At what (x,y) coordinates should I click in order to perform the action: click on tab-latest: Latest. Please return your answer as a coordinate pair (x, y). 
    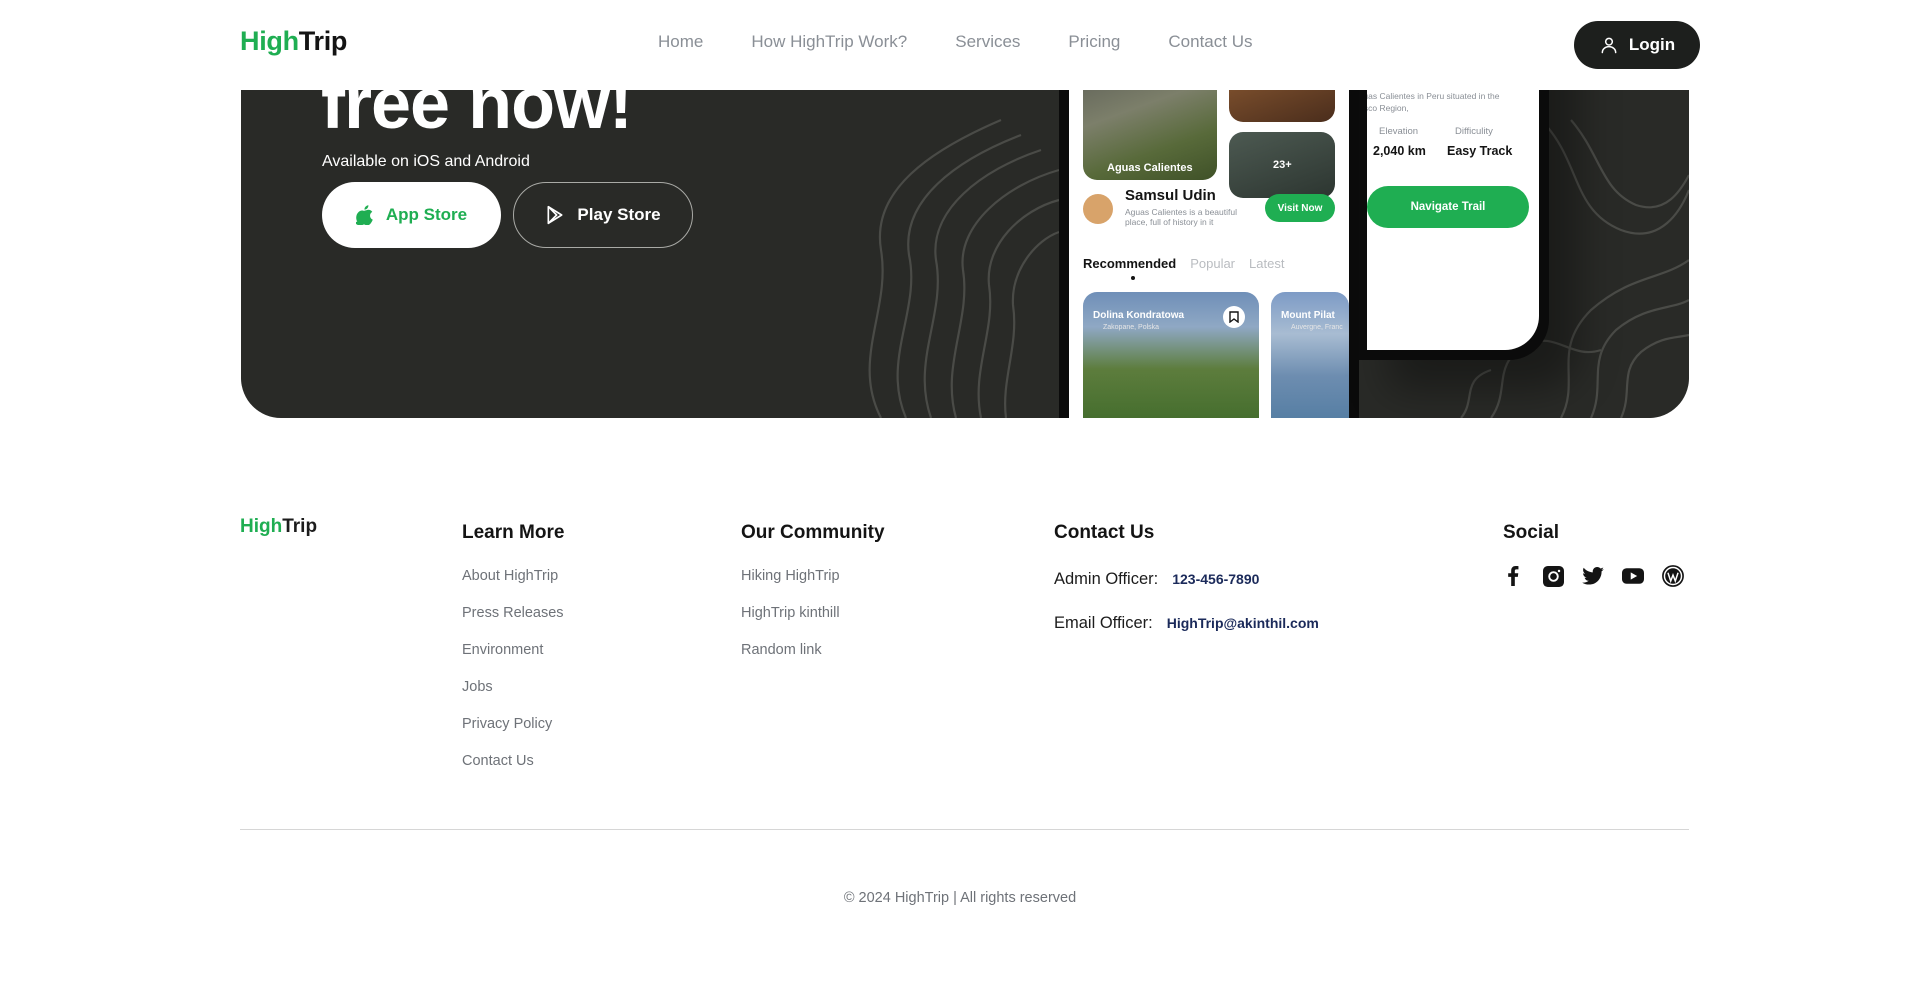
    Looking at the image, I should click on (1266, 263).